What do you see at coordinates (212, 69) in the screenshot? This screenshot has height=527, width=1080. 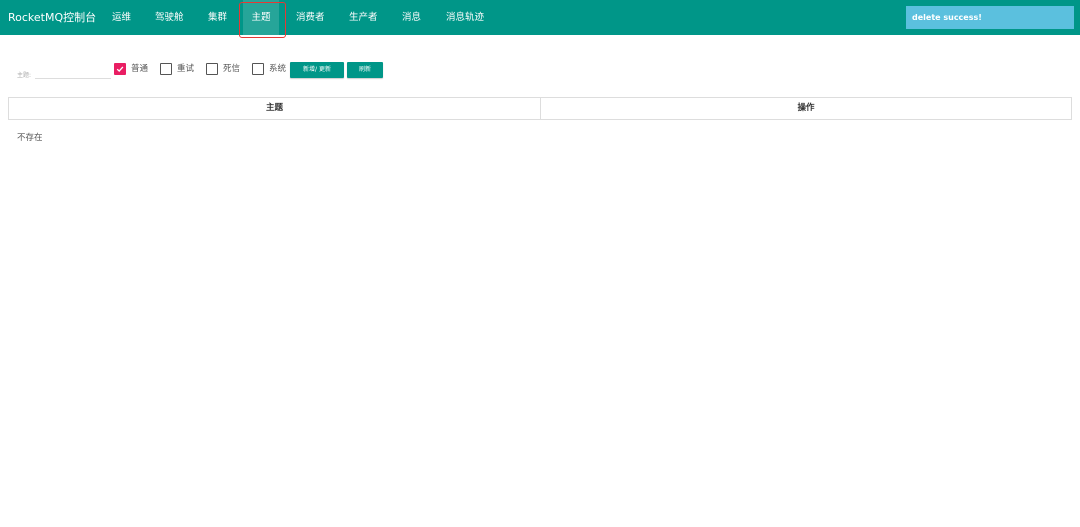 I see `checkbox-dlq` at bounding box center [212, 69].